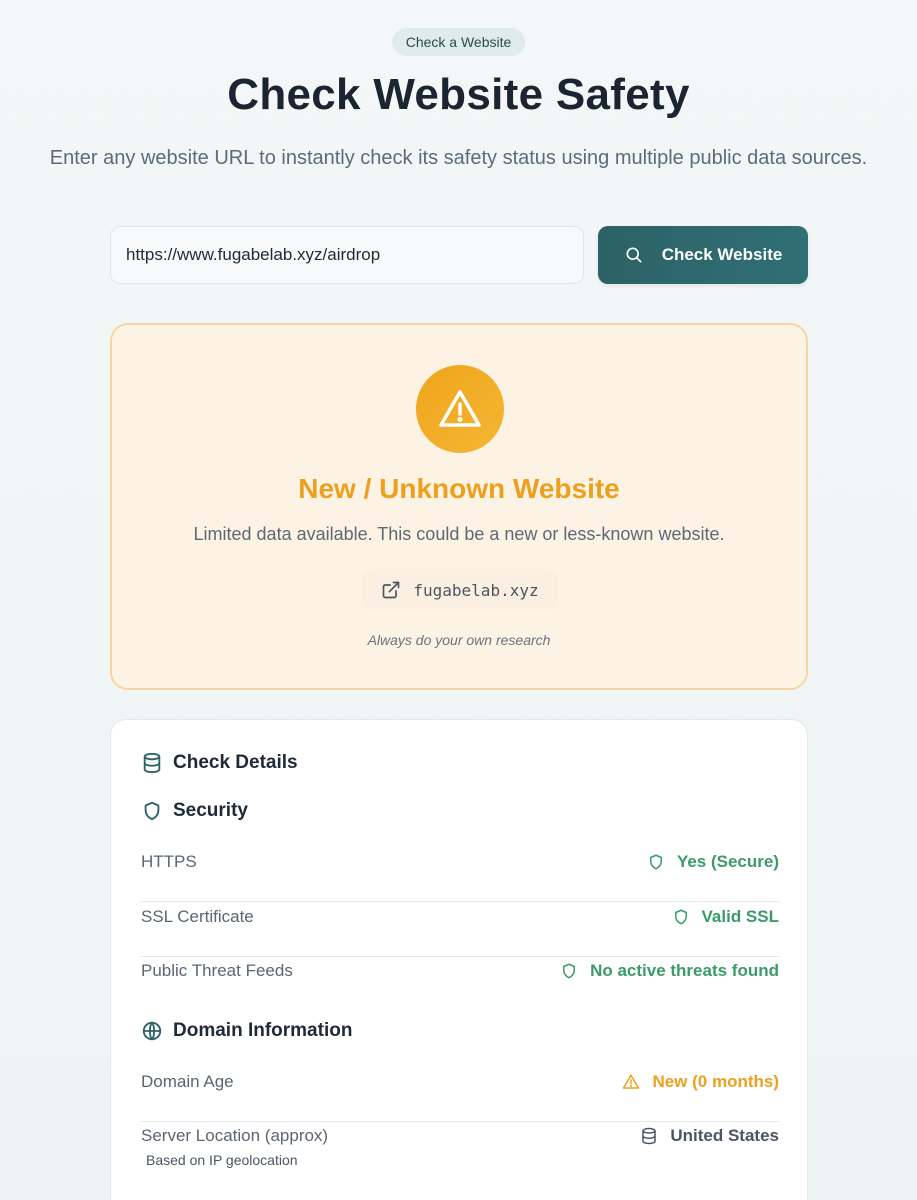 Image resolution: width=917 pixels, height=1200 pixels. I want to click on domain-info-title: Domain Information, so click(263, 1030).